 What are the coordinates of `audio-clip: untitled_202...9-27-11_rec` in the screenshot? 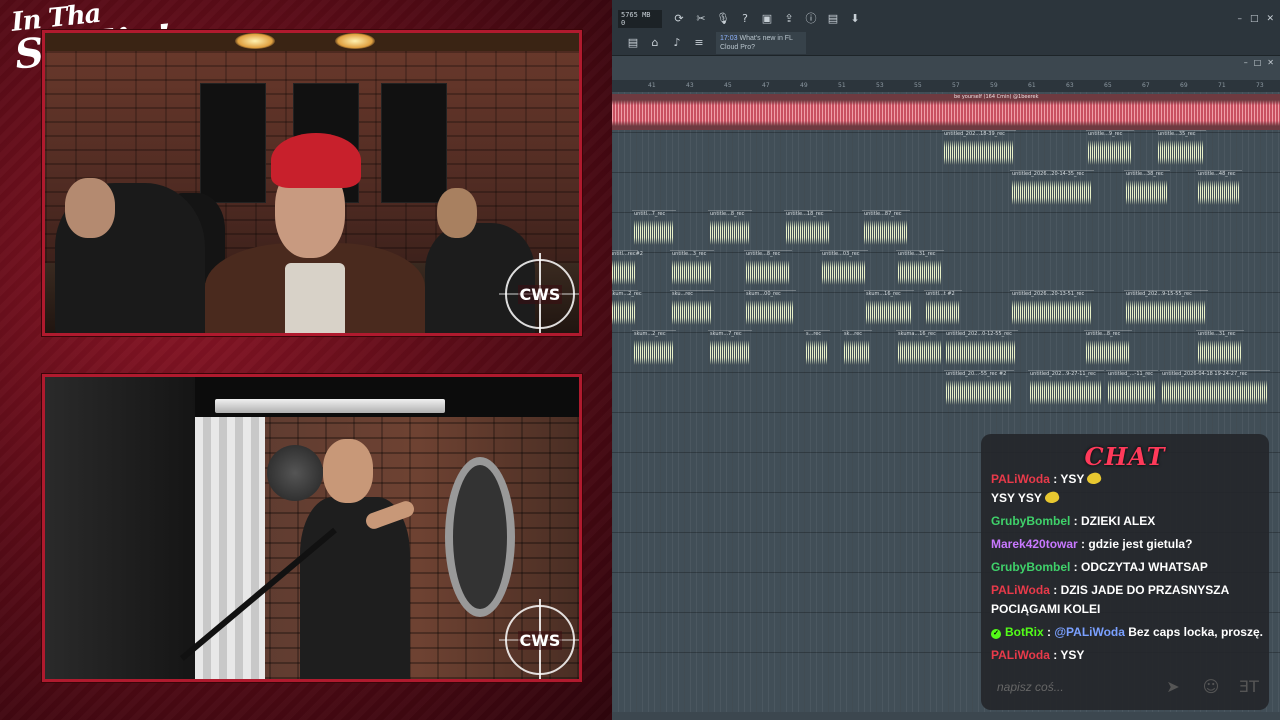 It's located at (1066, 389).